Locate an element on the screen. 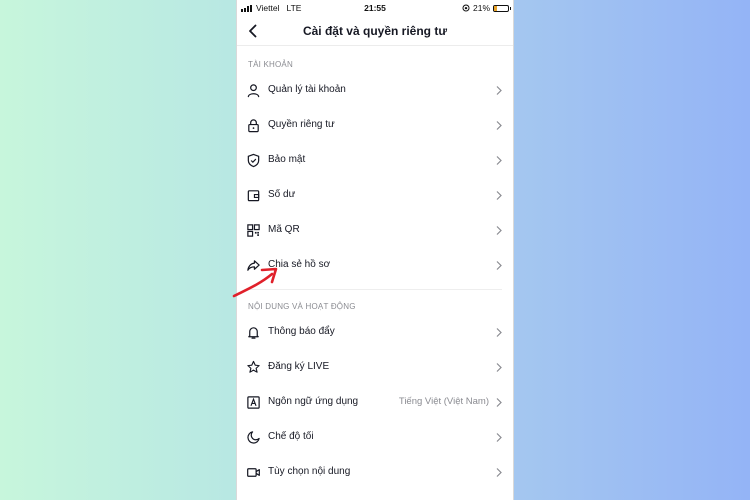 This screenshot has height=500, width=750. section-label-account: TÀI KHOẢN is located at coordinates (270, 64).